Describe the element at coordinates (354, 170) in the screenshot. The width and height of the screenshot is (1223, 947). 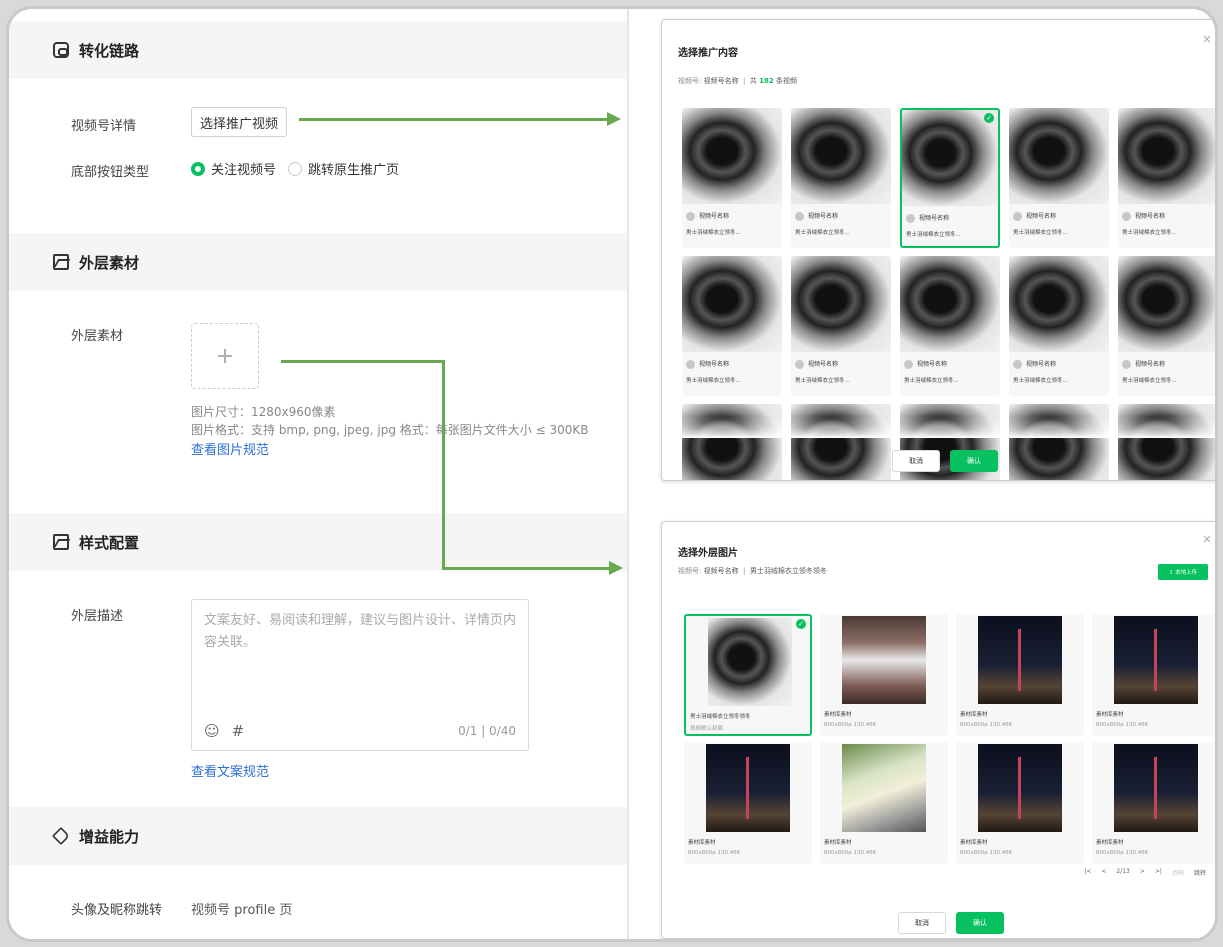
I see `radio-label: 跳转原生推广页` at that location.